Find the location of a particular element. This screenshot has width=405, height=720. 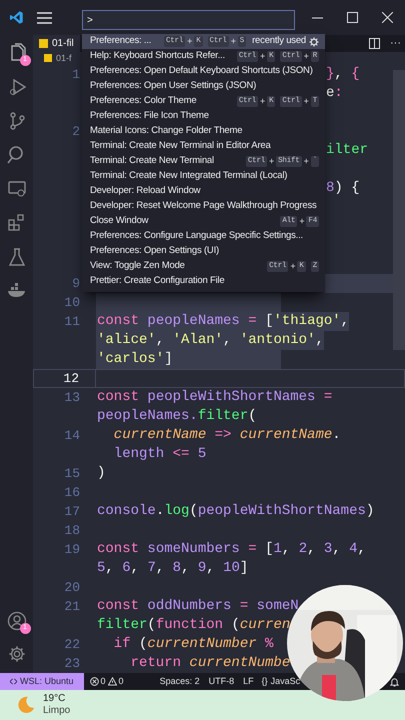

line-number: 14 is located at coordinates (72, 435).